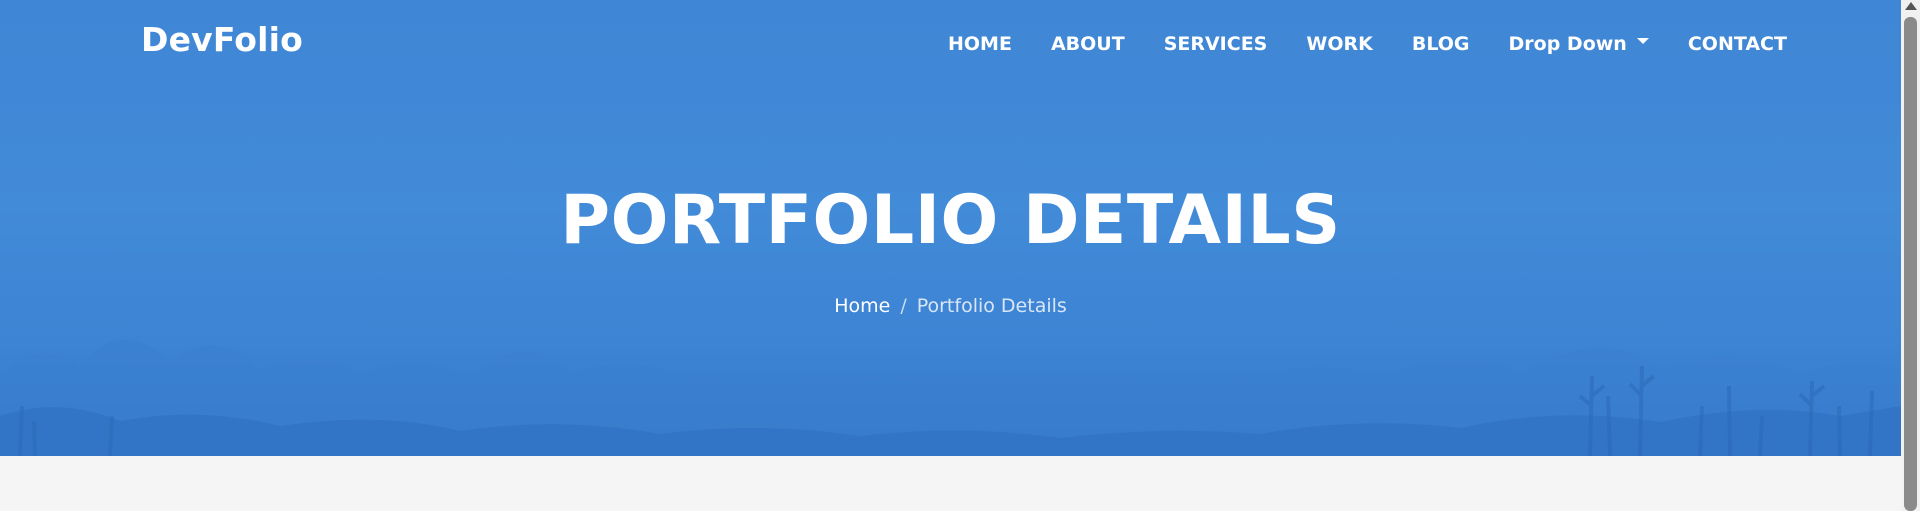 The width and height of the screenshot is (1920, 511). What do you see at coordinates (1088, 44) in the screenshot?
I see `nav-item-about: ABOUT` at bounding box center [1088, 44].